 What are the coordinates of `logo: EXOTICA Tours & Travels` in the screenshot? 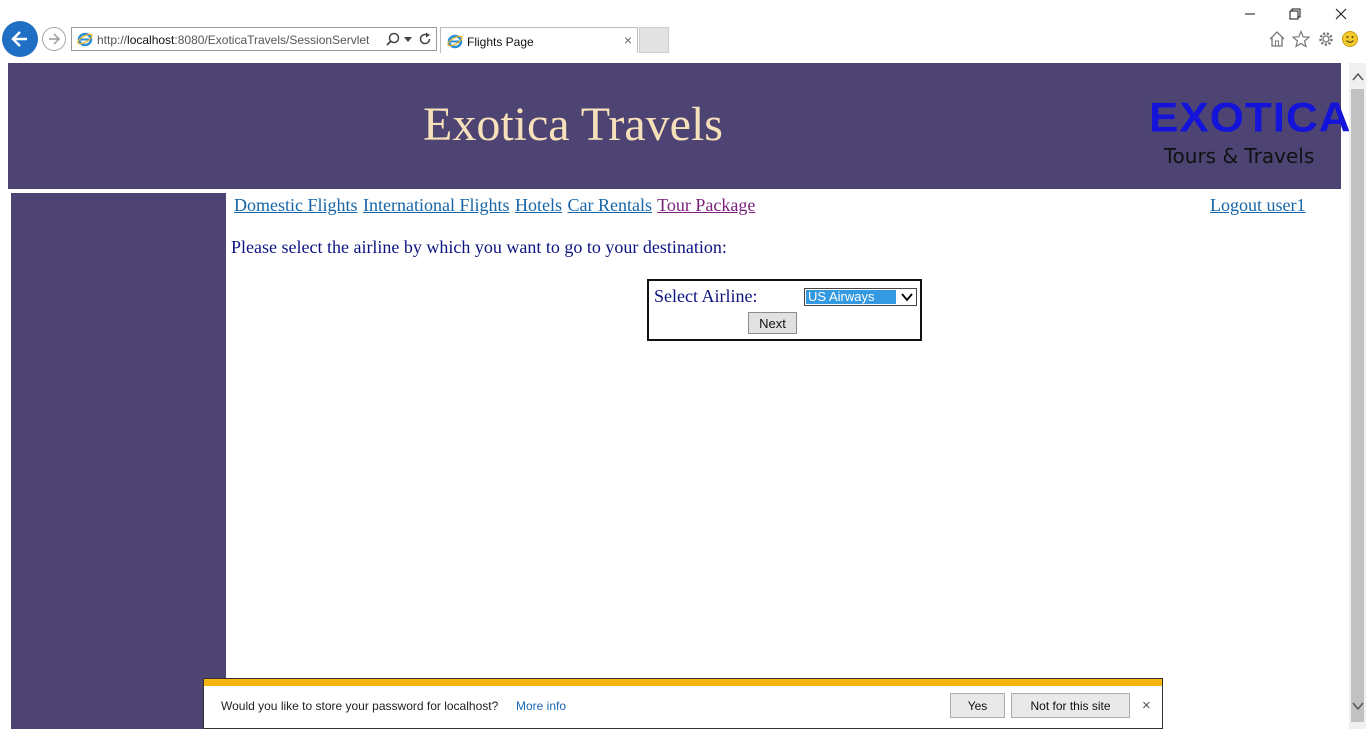 It's located at (1250, 131).